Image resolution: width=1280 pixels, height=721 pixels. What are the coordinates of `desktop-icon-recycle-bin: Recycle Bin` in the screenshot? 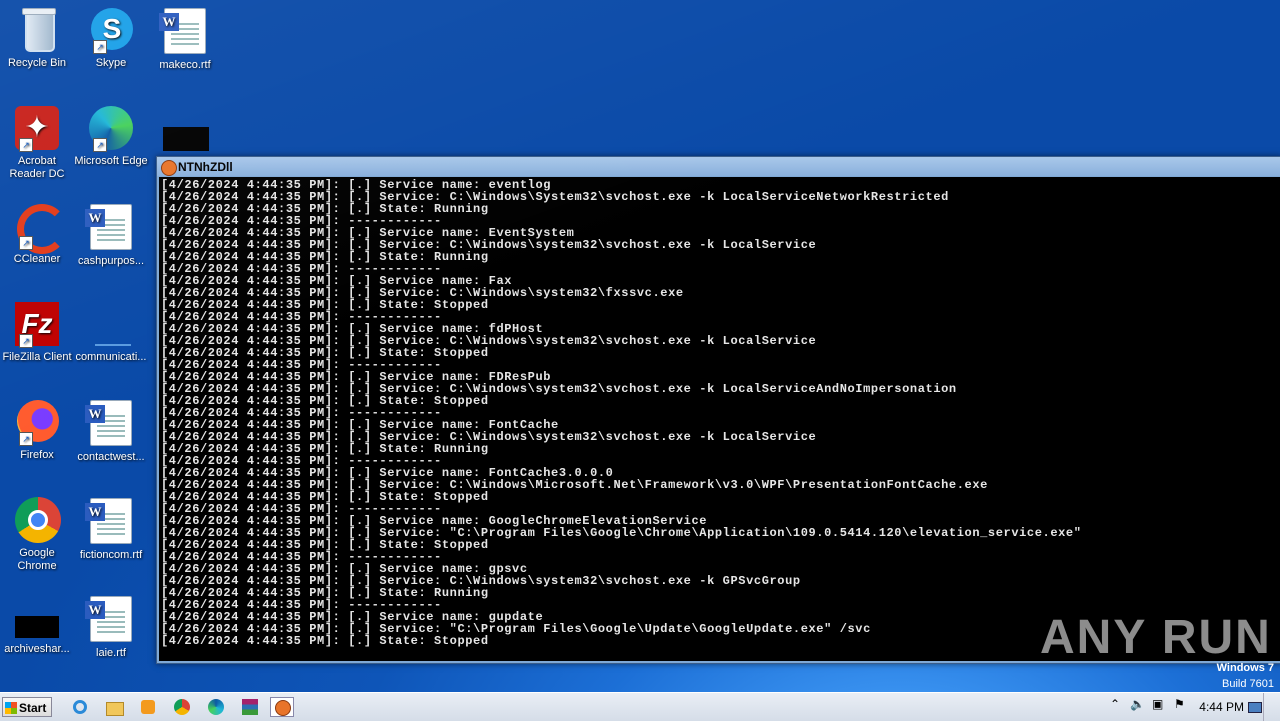 It's located at (37, 38).